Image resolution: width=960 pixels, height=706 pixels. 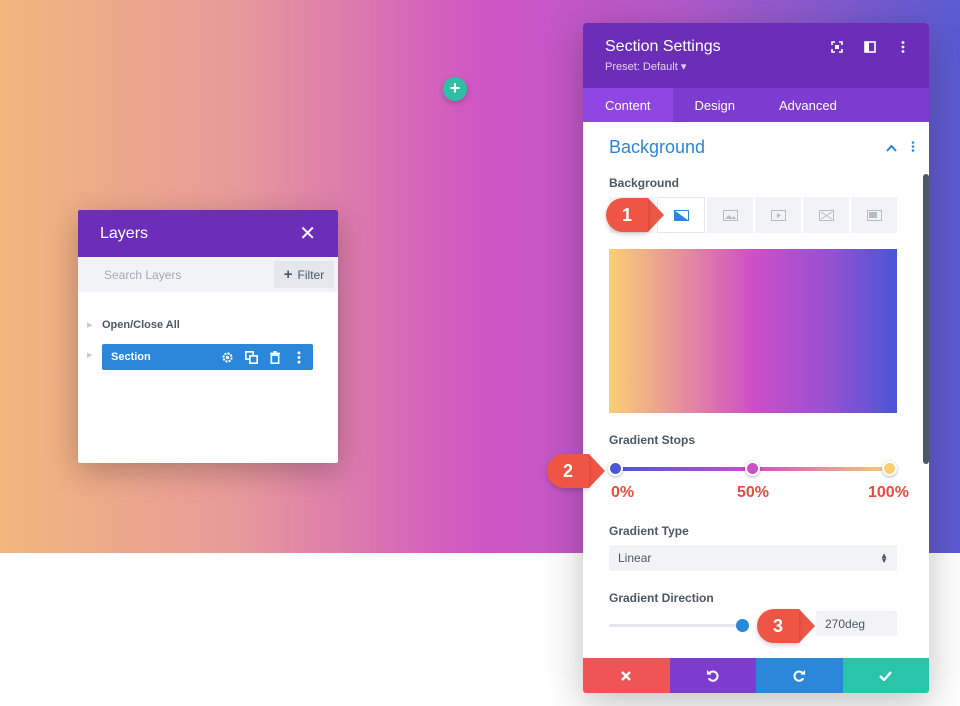 What do you see at coordinates (208, 274) in the screenshot?
I see `layers-search-bar: Search Layers + Filter` at bounding box center [208, 274].